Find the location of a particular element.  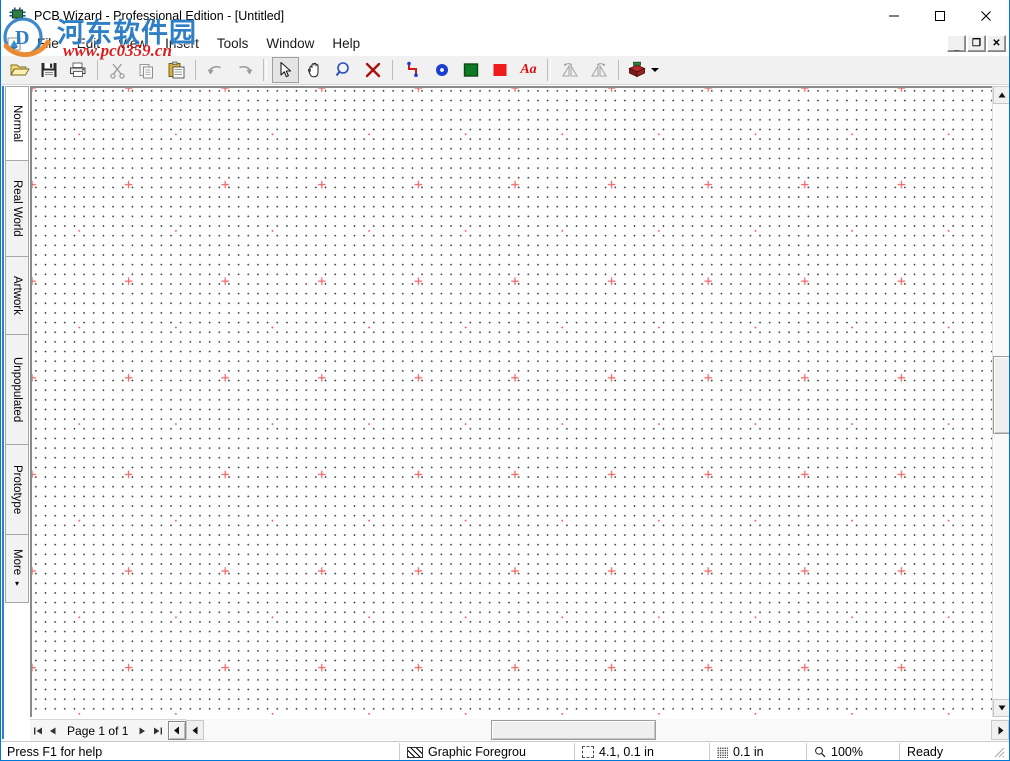

cut-scissors-icon is located at coordinates (117, 70).